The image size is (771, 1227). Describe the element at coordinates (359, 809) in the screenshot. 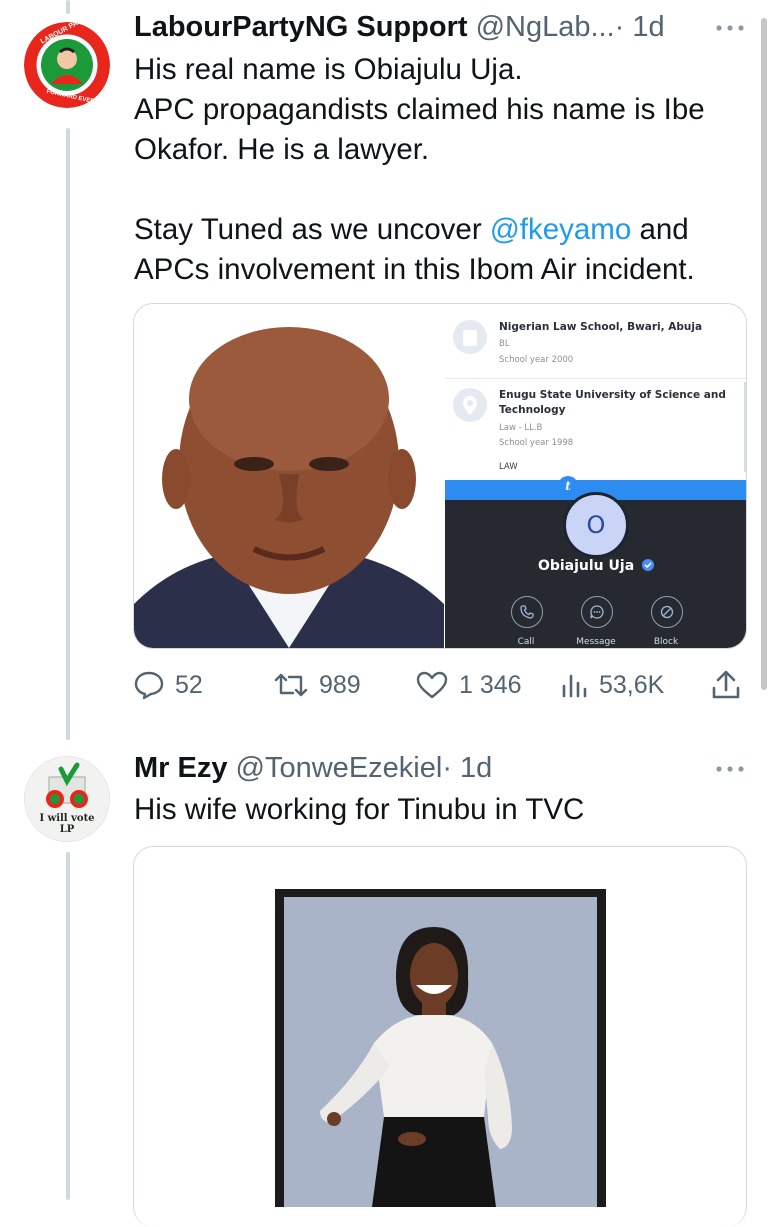

I see `tweet-text: His wife working for Tinubu in TVC` at that location.